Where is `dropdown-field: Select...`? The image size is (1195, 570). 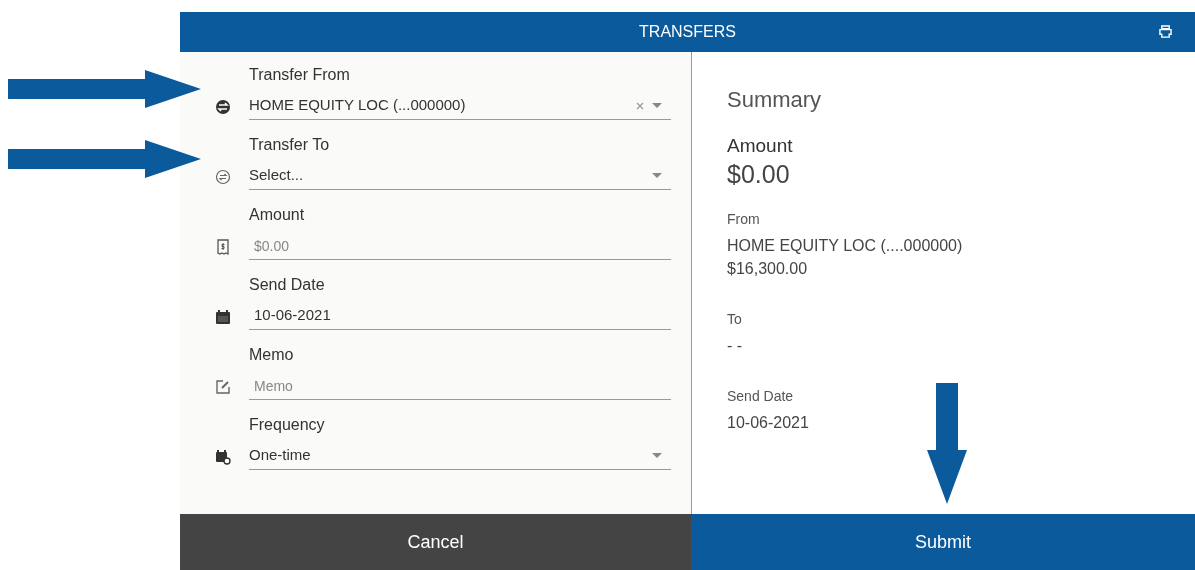 dropdown-field: Select... is located at coordinates (460, 176).